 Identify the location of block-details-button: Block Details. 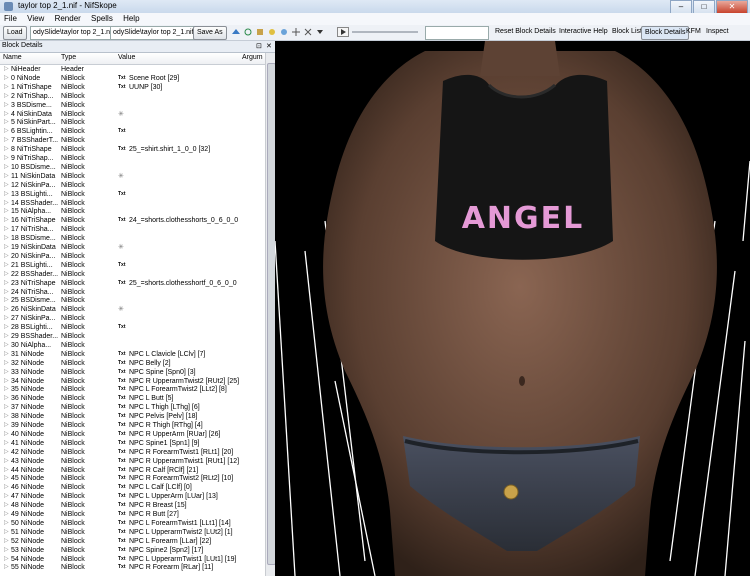
(665, 33).